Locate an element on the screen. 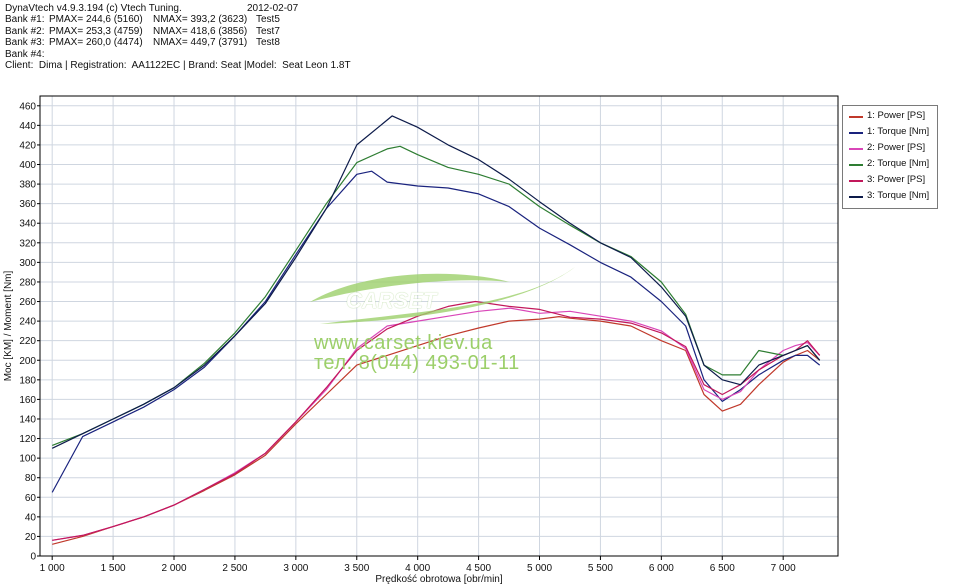 This screenshot has width=960, height=586. legend-item: 1: Power [PS] is located at coordinates (890, 117).